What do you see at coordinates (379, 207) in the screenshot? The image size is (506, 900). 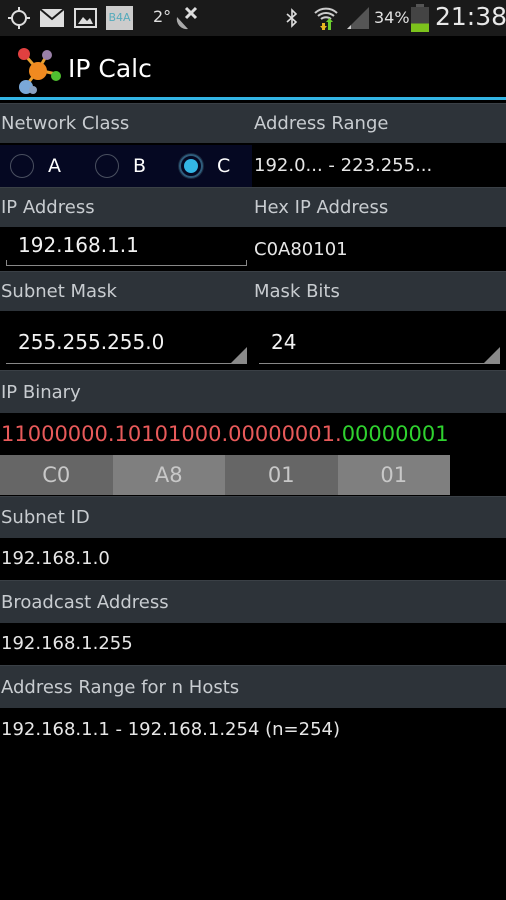 I see `hex-ip-label: Hex IP Address` at bounding box center [379, 207].